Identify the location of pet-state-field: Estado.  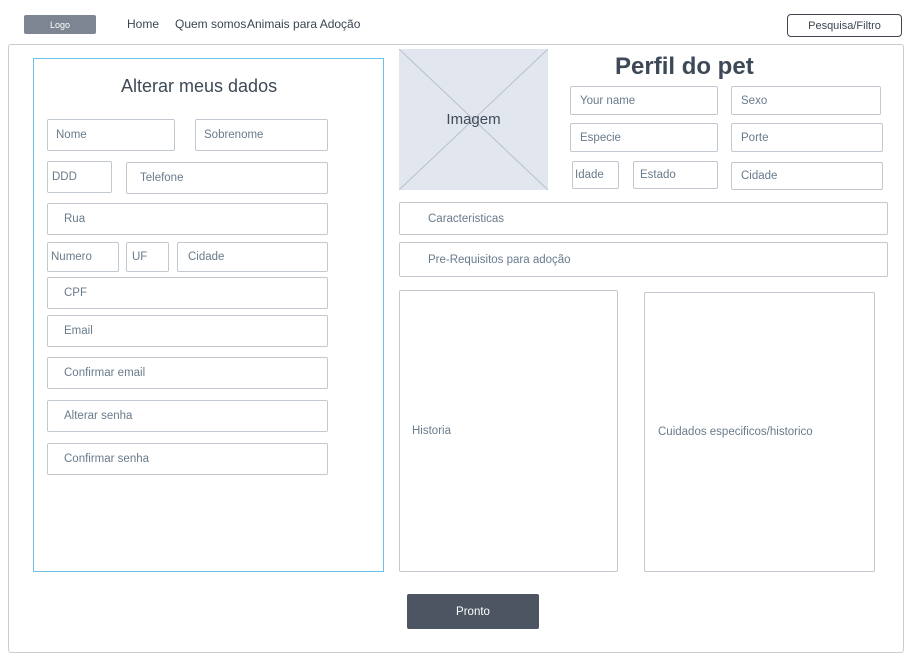
(675, 175).